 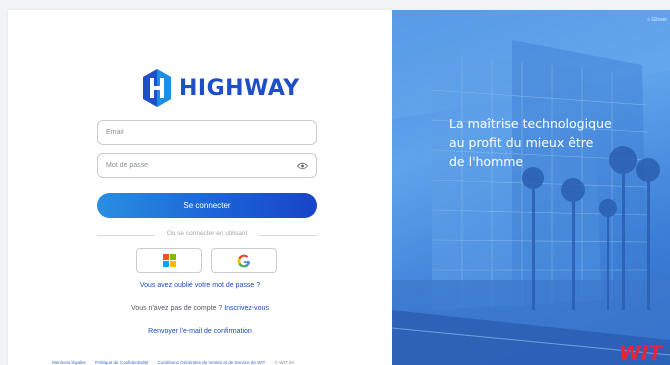 I want to click on tagline-line-3: de l'homme, so click(x=486, y=161).